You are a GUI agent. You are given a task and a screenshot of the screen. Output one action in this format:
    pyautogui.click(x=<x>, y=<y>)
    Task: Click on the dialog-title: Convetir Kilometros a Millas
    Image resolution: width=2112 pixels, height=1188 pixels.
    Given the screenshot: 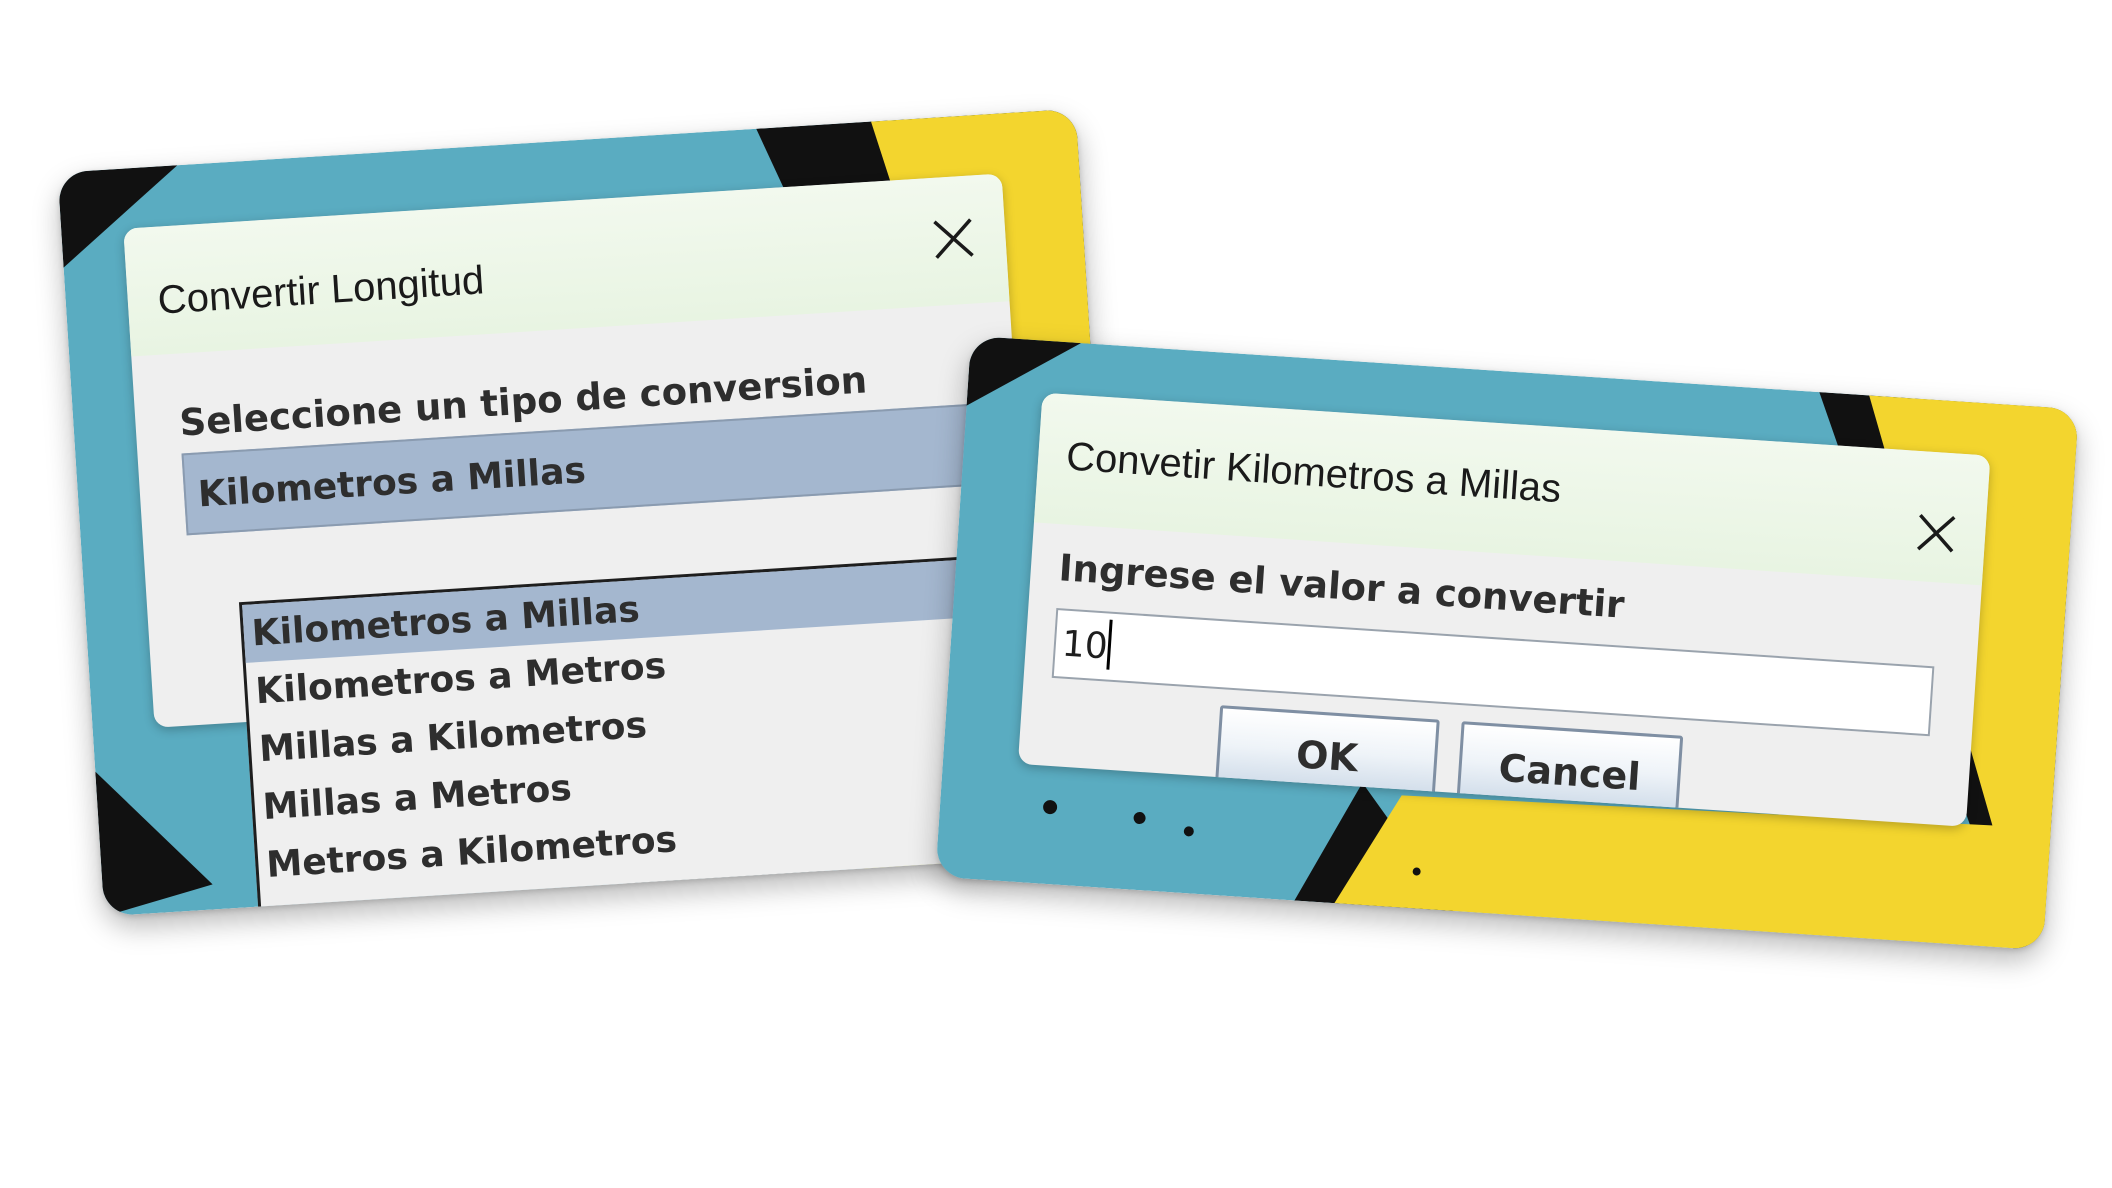 What is the action you would take?
    pyautogui.click(x=1313, y=473)
    